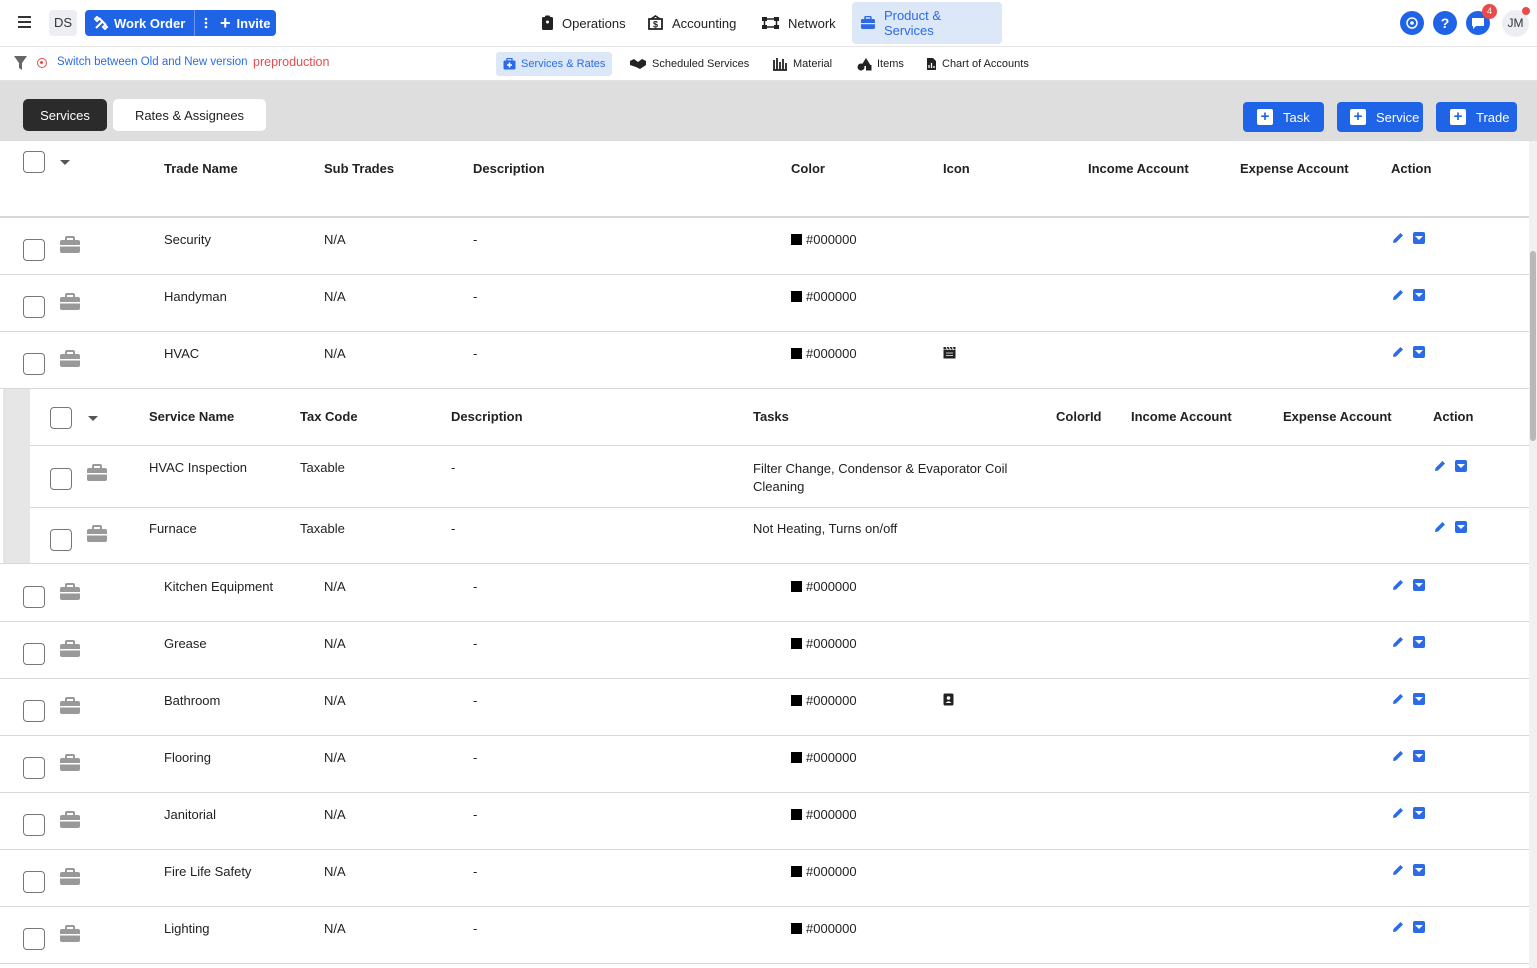 This screenshot has height=968, width=1537. I want to click on dollar-icon: $, so click(655, 22).